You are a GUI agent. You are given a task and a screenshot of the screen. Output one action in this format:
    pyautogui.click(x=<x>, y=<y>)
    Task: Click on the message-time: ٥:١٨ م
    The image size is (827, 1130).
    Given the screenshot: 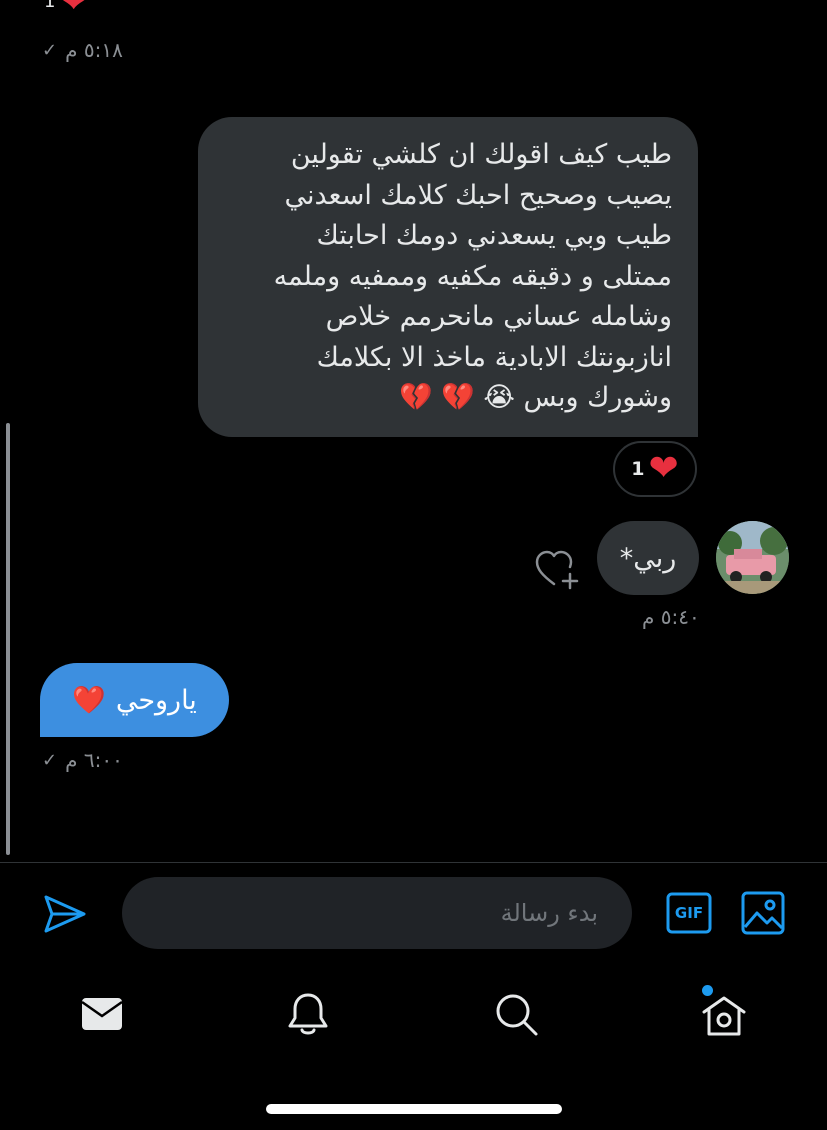 What is the action you would take?
    pyautogui.click(x=94, y=50)
    